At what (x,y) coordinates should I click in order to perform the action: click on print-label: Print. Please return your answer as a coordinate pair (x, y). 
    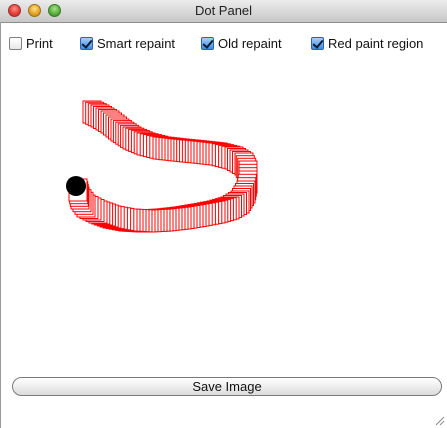
    Looking at the image, I should click on (39, 43).